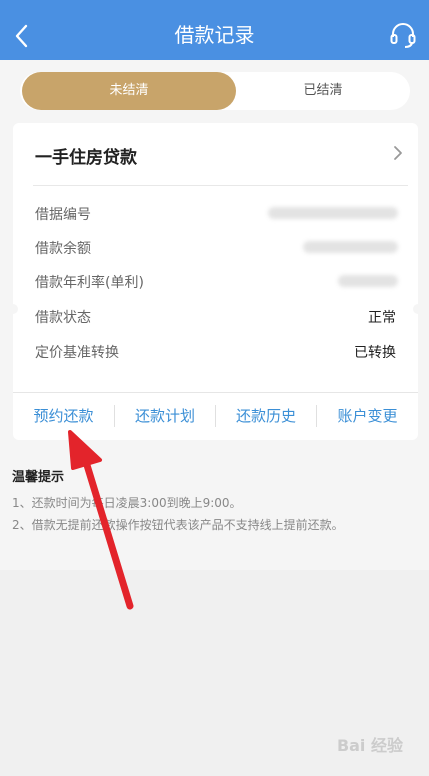  What do you see at coordinates (165, 416) in the screenshot?
I see `repayment-plan-button: 还款计划` at bounding box center [165, 416].